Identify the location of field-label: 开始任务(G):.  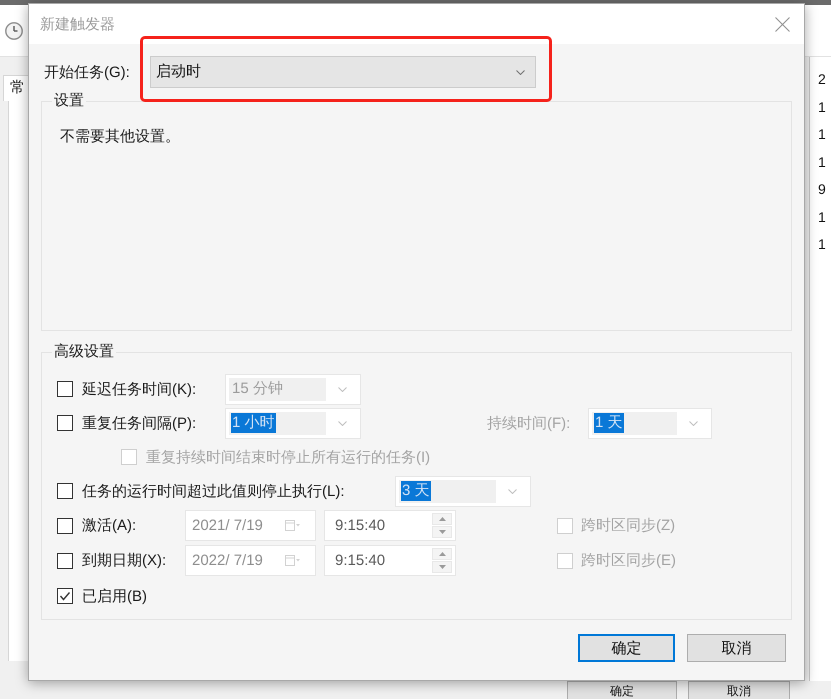
(87, 72).